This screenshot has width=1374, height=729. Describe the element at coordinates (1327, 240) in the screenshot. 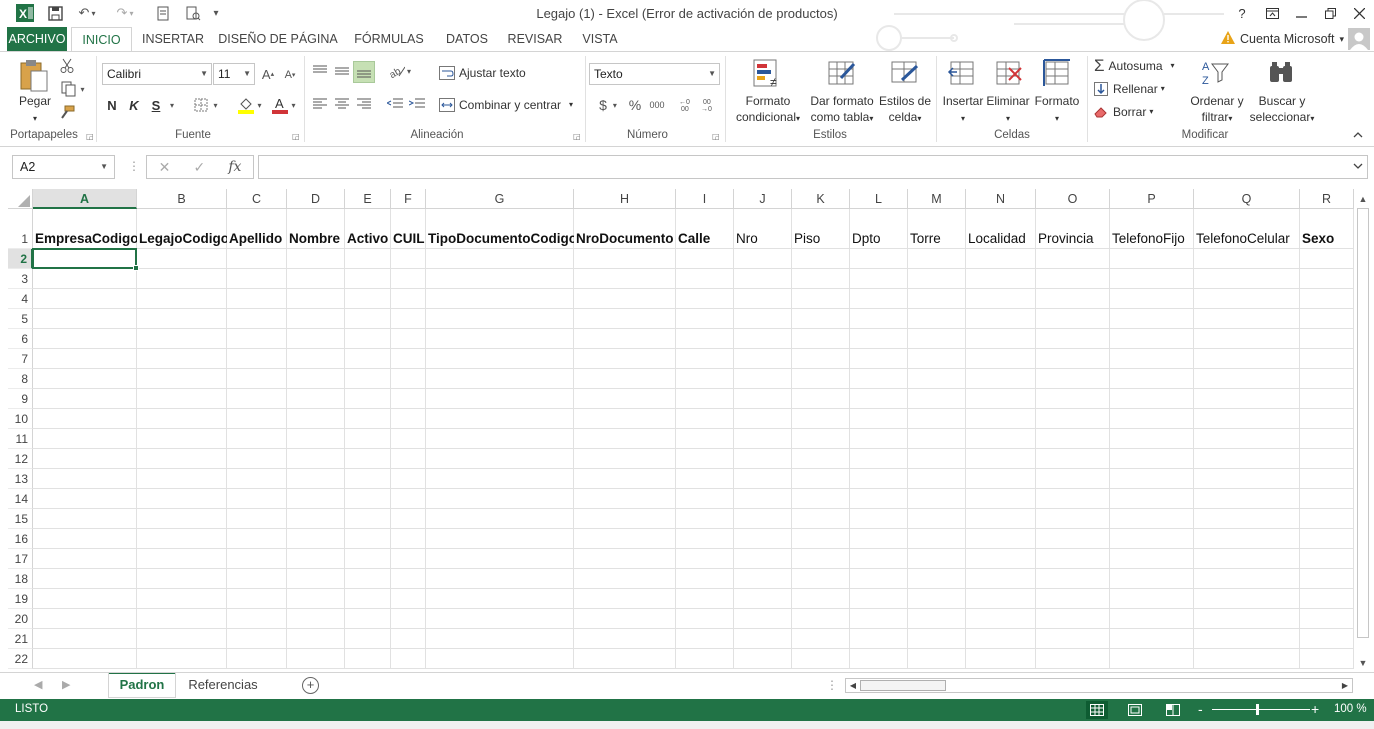

I see `header-cell: Sexo` at that location.